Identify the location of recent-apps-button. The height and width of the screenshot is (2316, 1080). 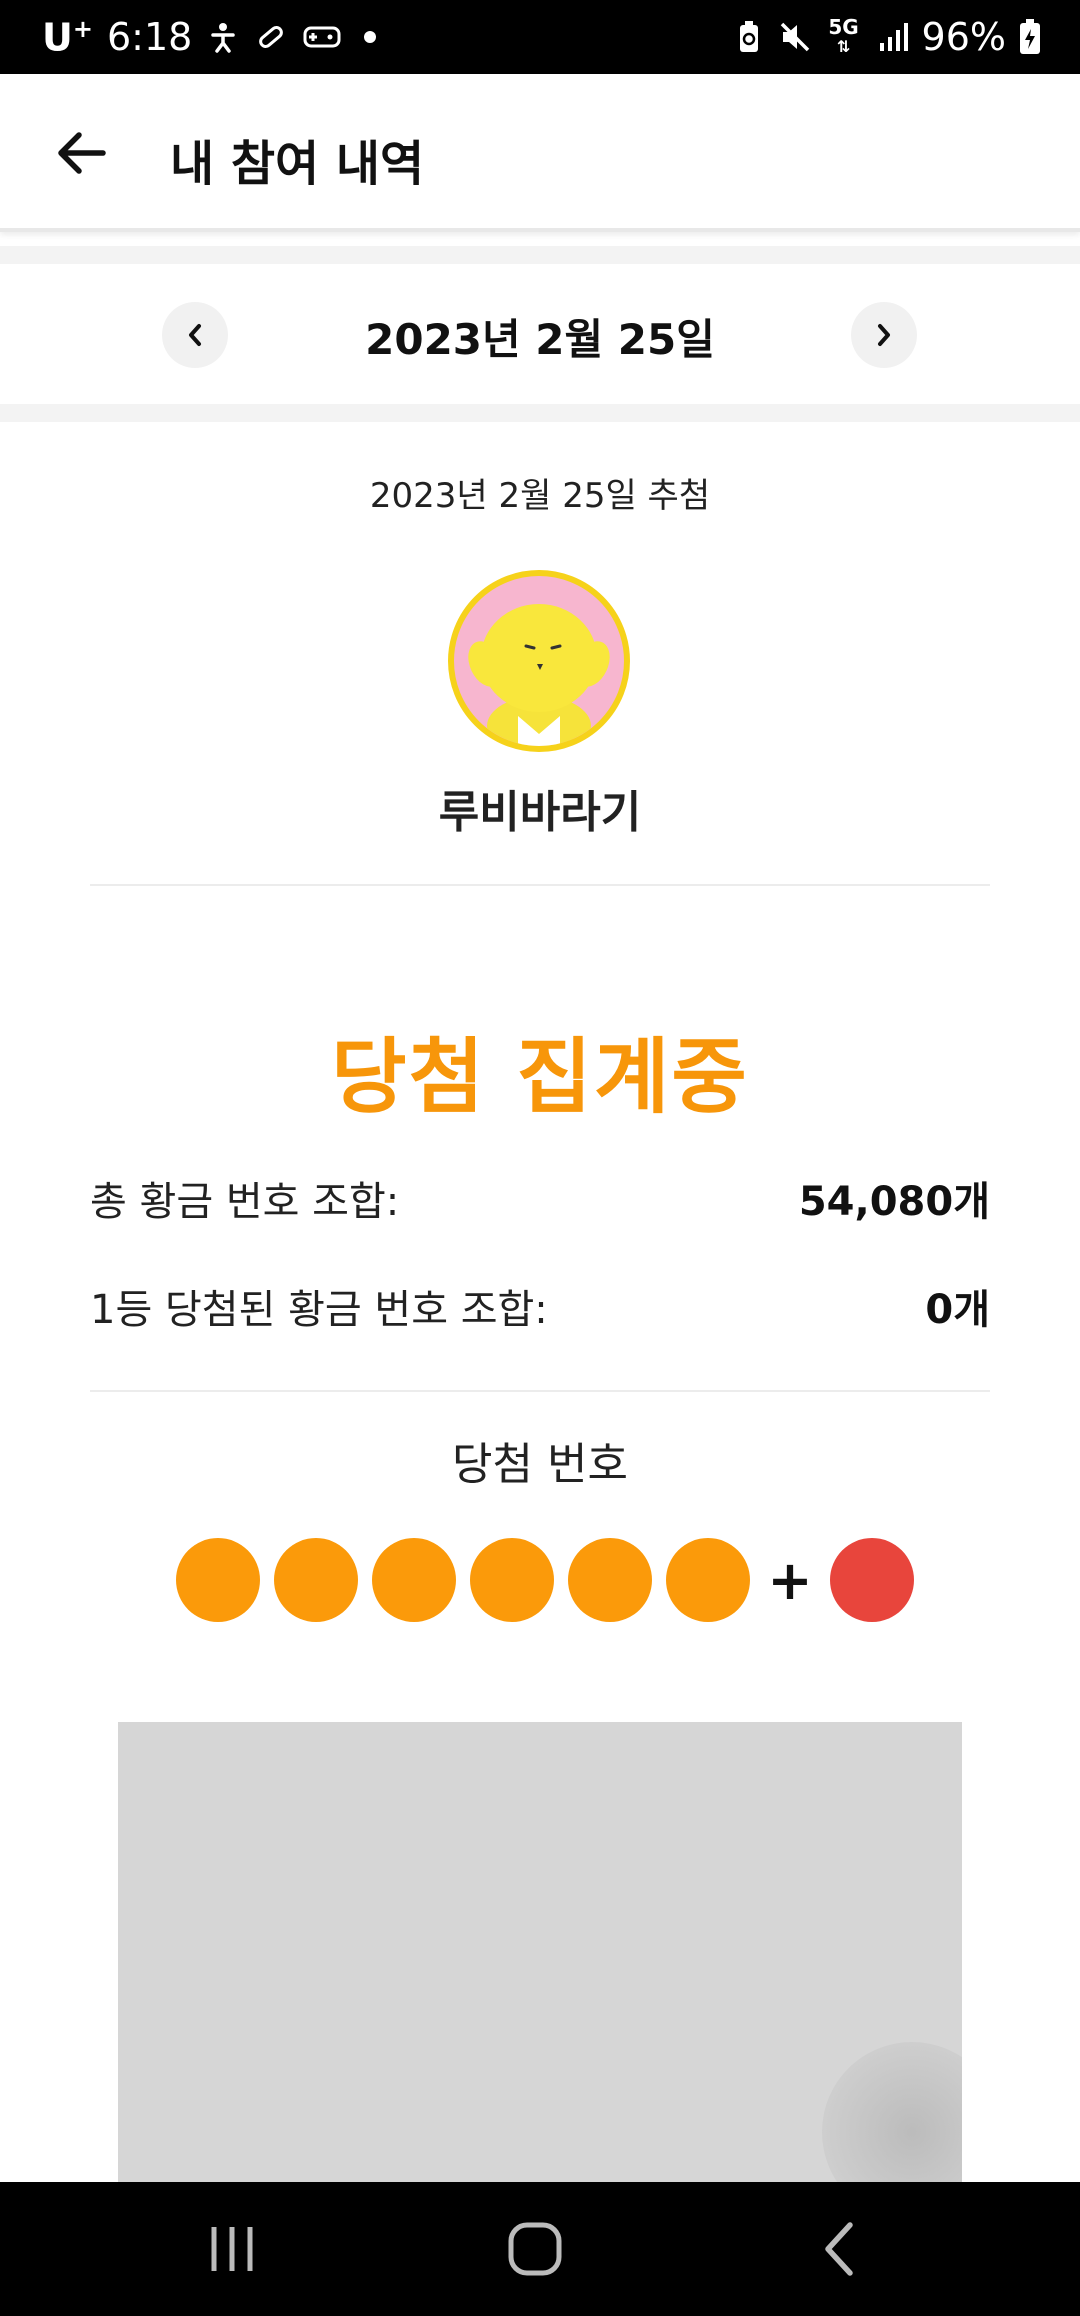
(232, 2249).